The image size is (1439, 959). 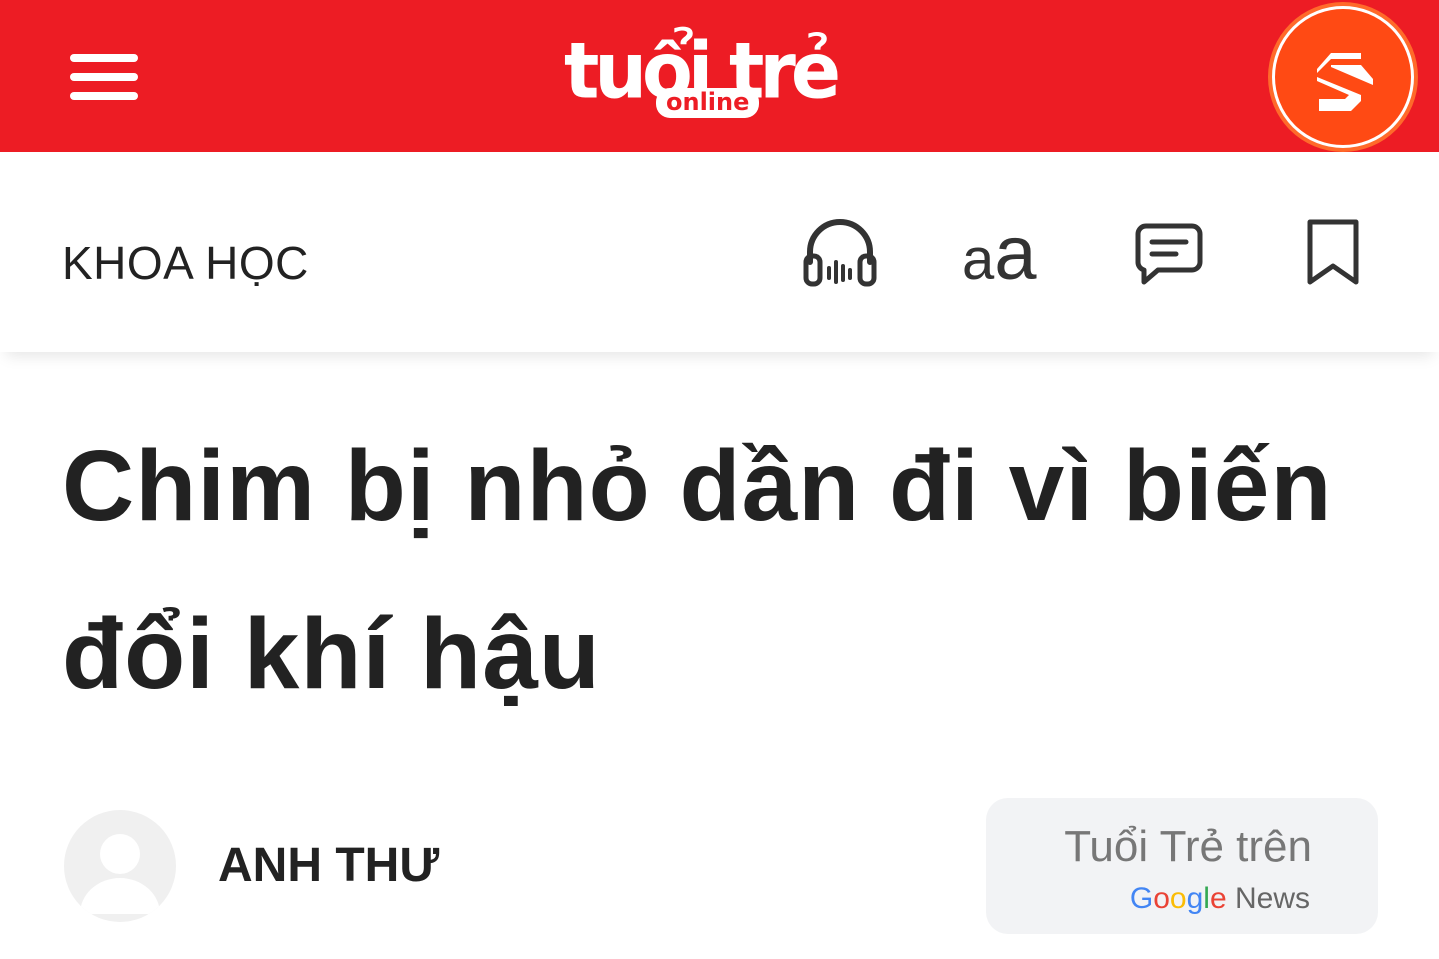 I want to click on headphones-glyph, so click(x=840, y=253).